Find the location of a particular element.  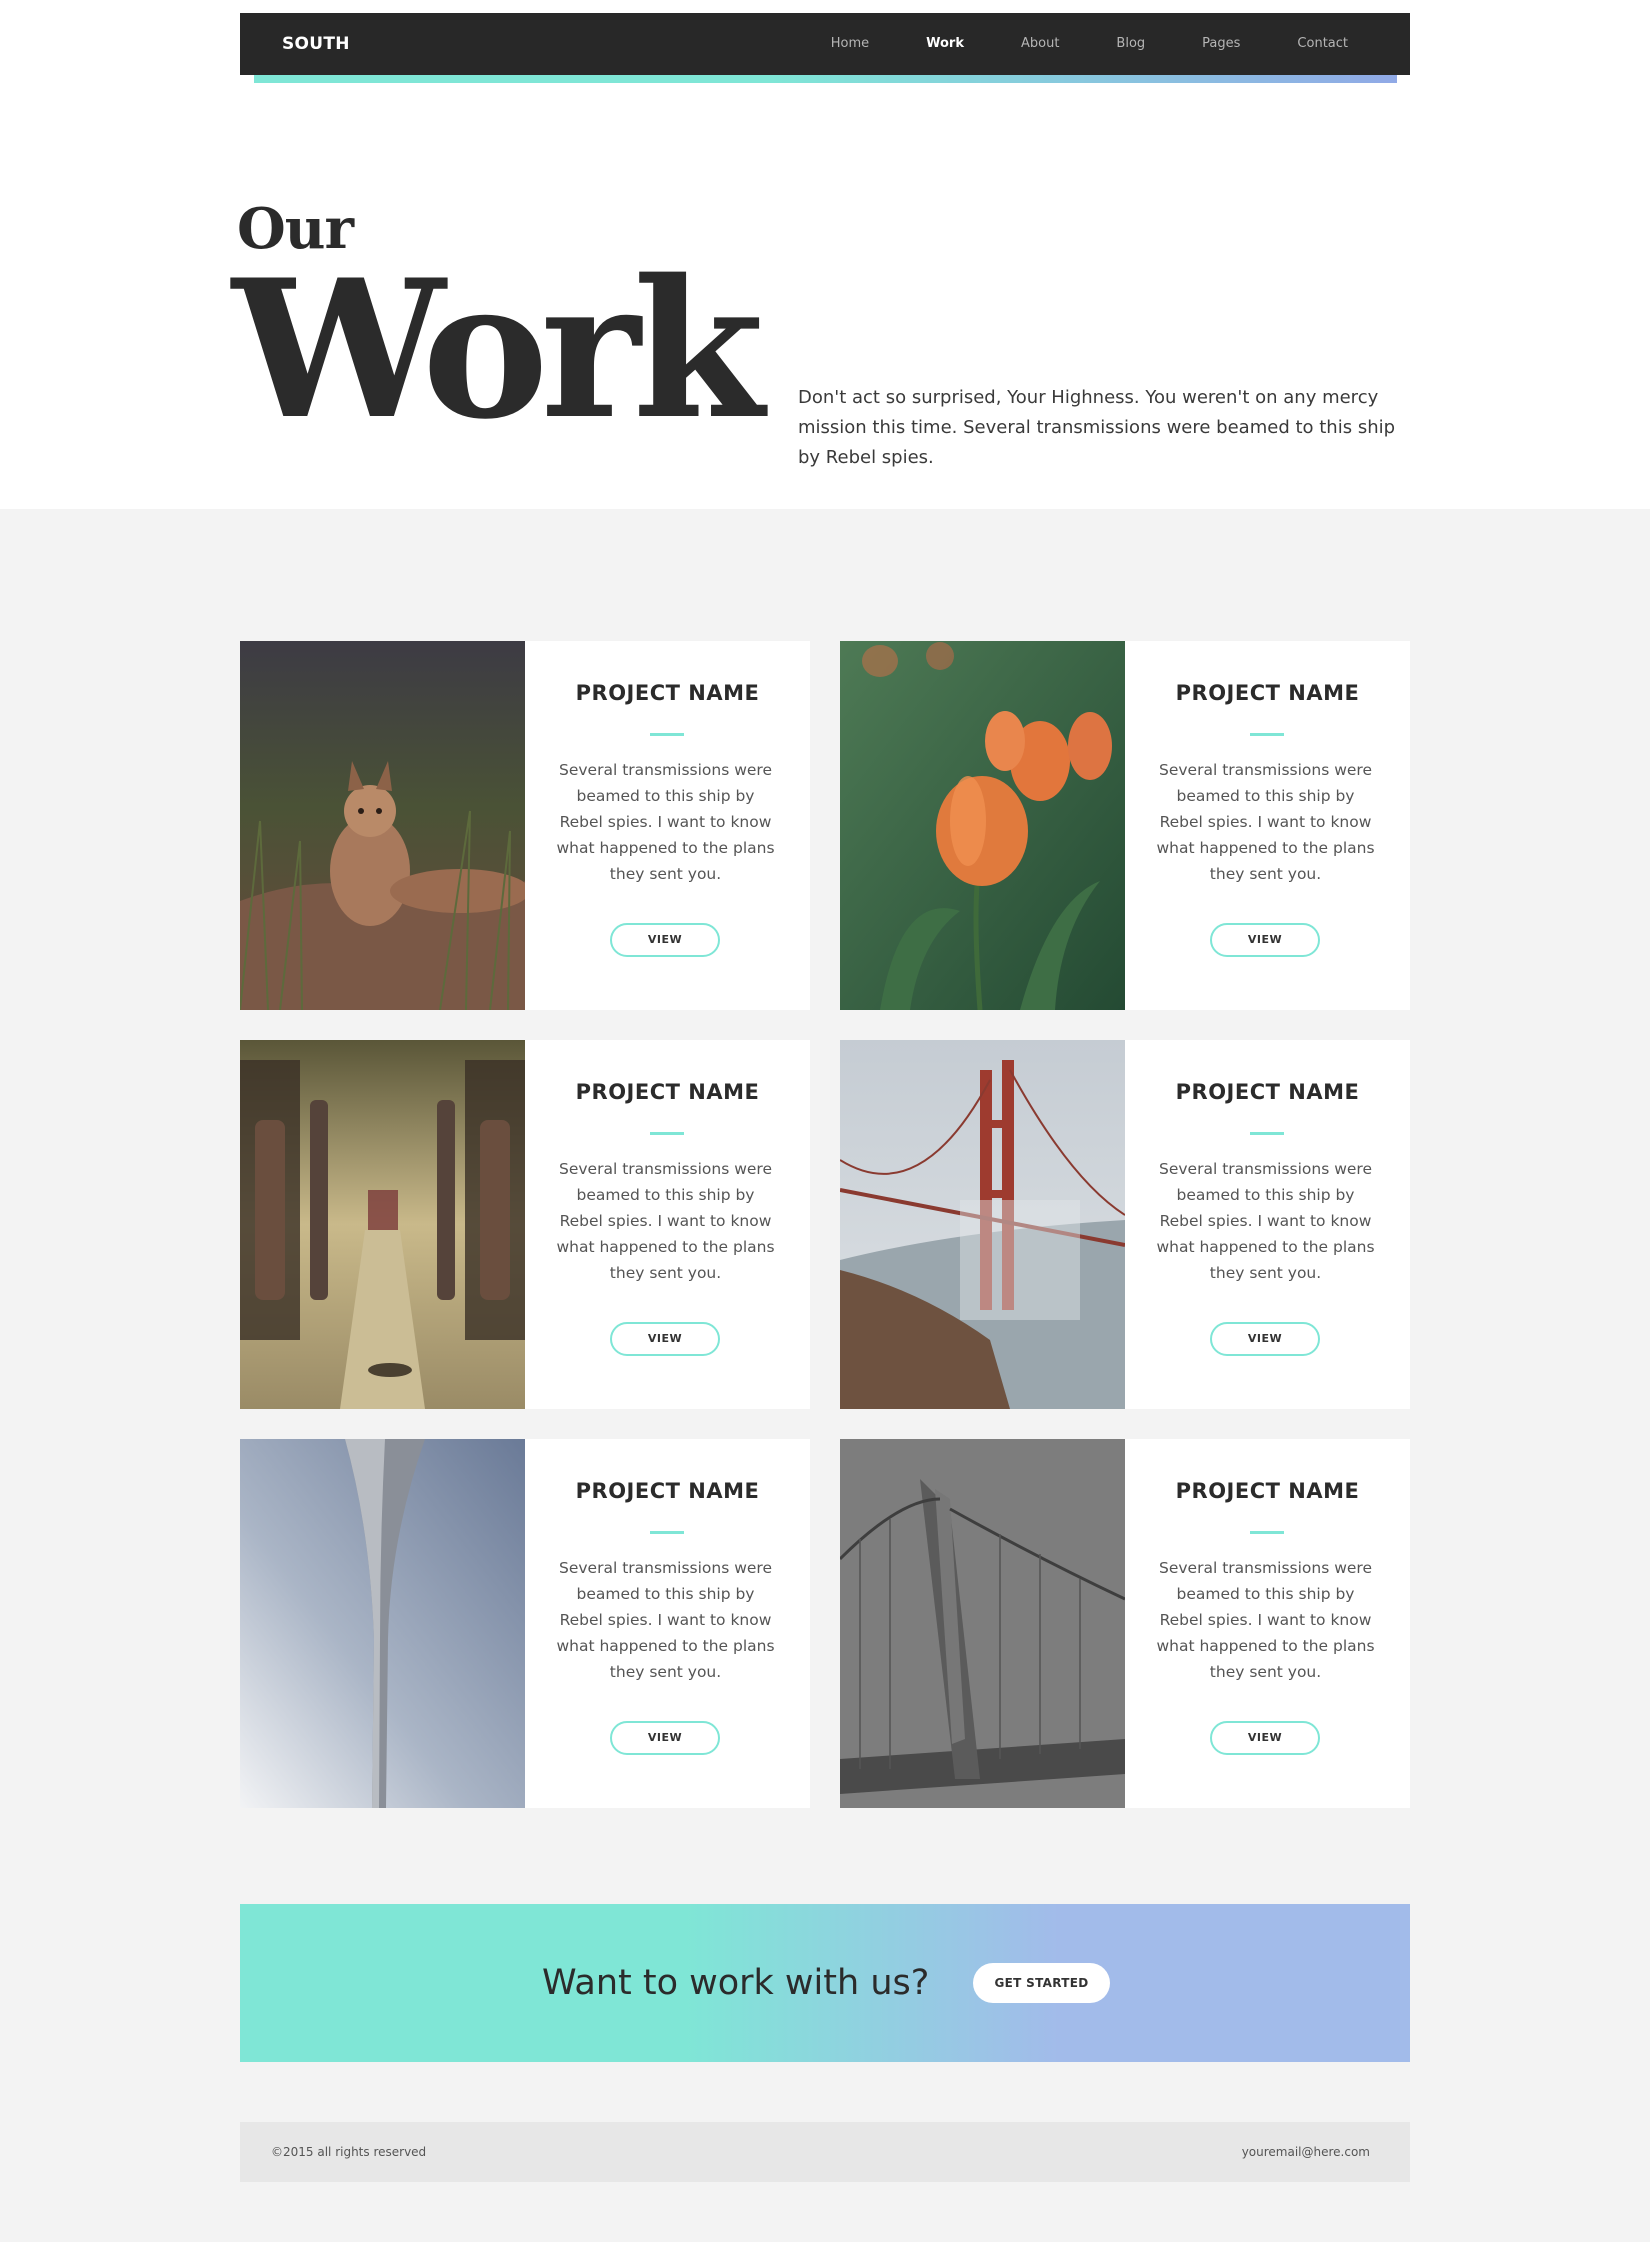

nav-gradient-strip is located at coordinates (825, 79).